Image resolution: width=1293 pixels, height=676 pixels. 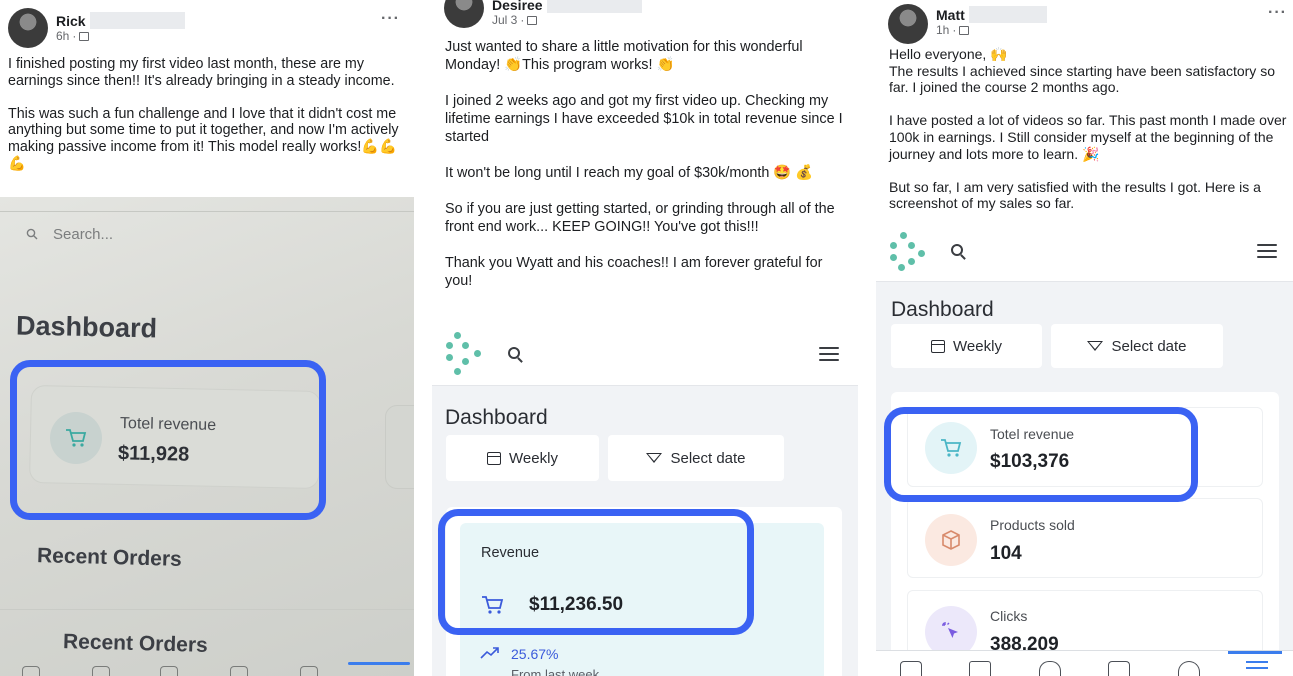 What do you see at coordinates (517, 6) in the screenshot?
I see `author-name: Desiree` at bounding box center [517, 6].